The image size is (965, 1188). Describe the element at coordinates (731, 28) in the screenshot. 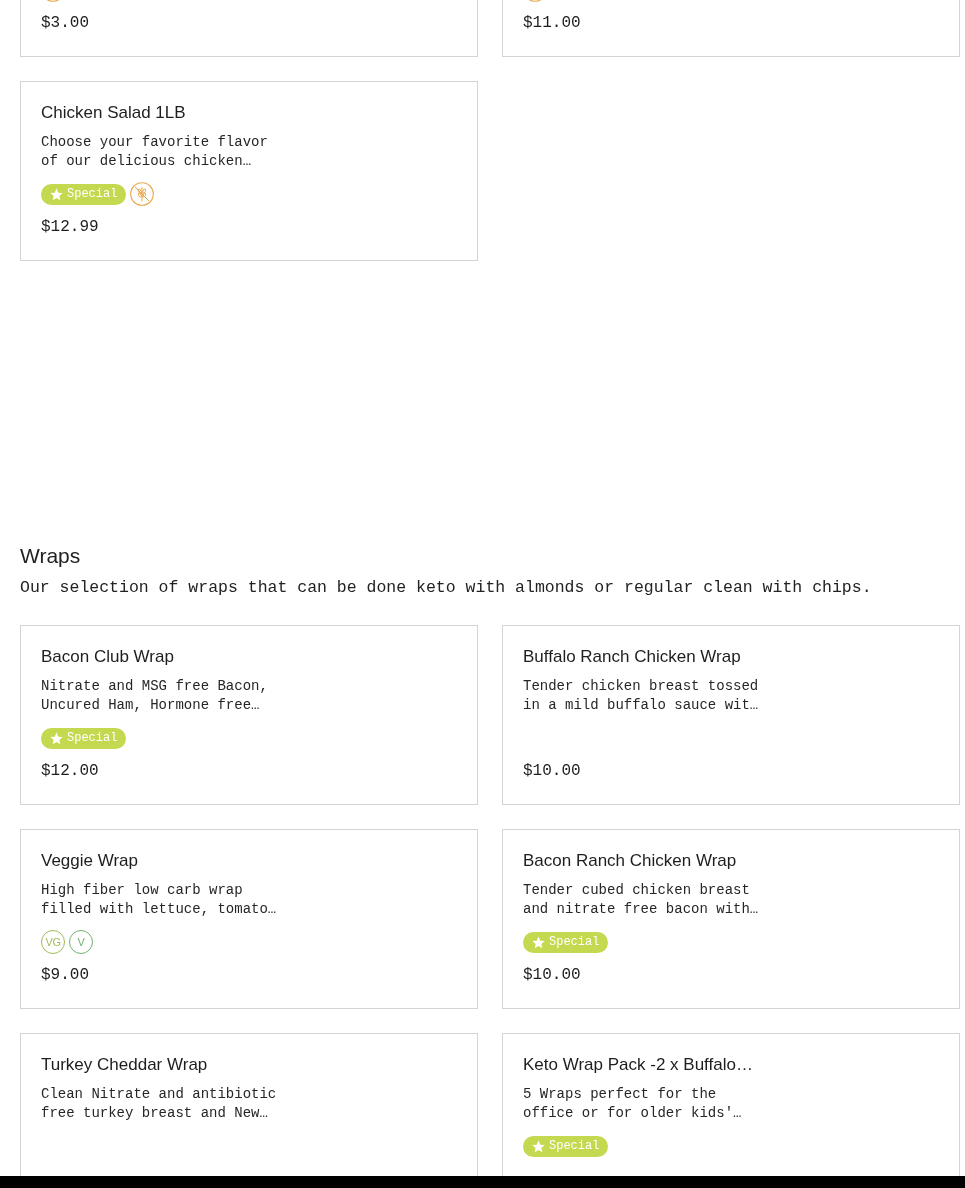

I see `menu-card: $11.00` at that location.